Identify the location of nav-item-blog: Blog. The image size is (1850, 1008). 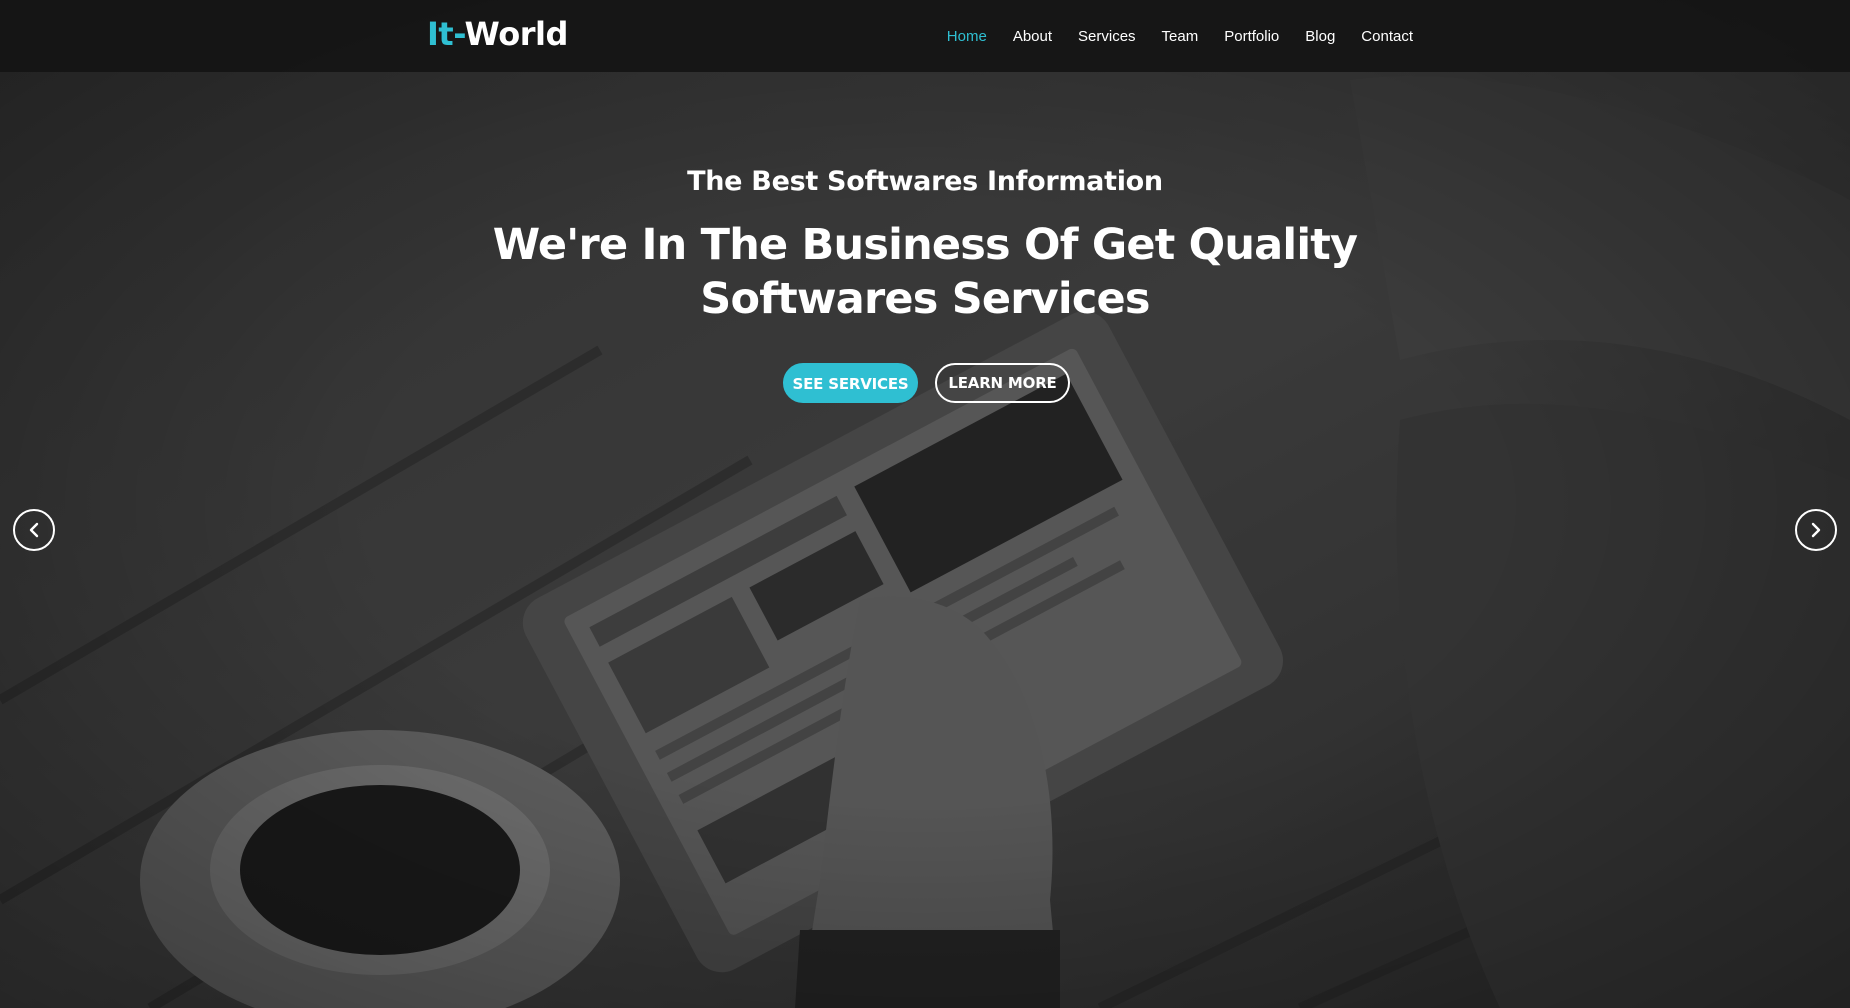
(1320, 36).